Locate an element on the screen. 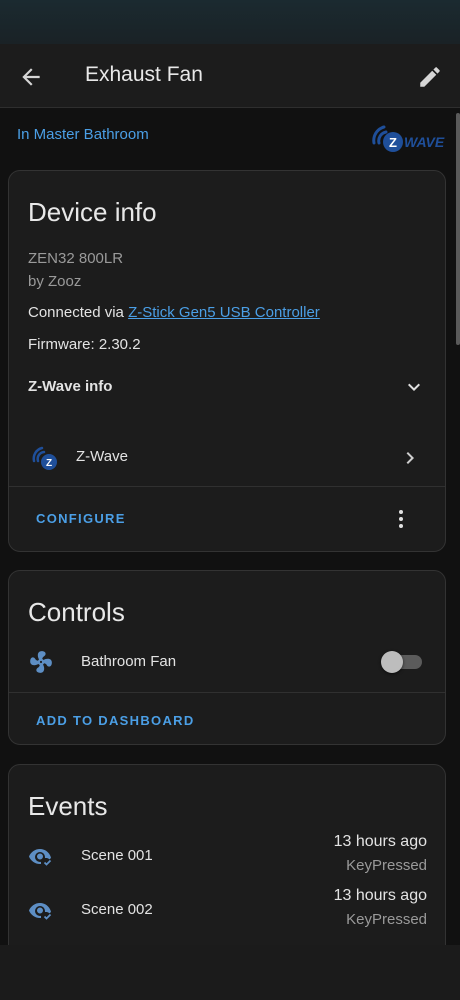 Image resolution: width=460 pixels, height=1000 pixels. event-name: Scene 001 is located at coordinates (117, 855).